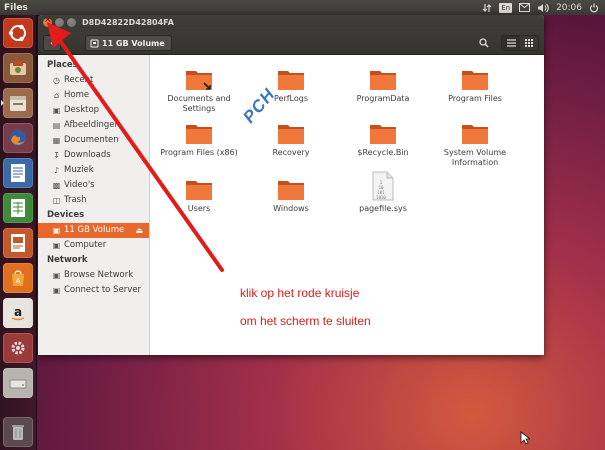 Image resolution: width=605 pixels, height=450 pixels. Describe the element at coordinates (56, 155) in the screenshot. I see `download-icon: ↧` at that location.